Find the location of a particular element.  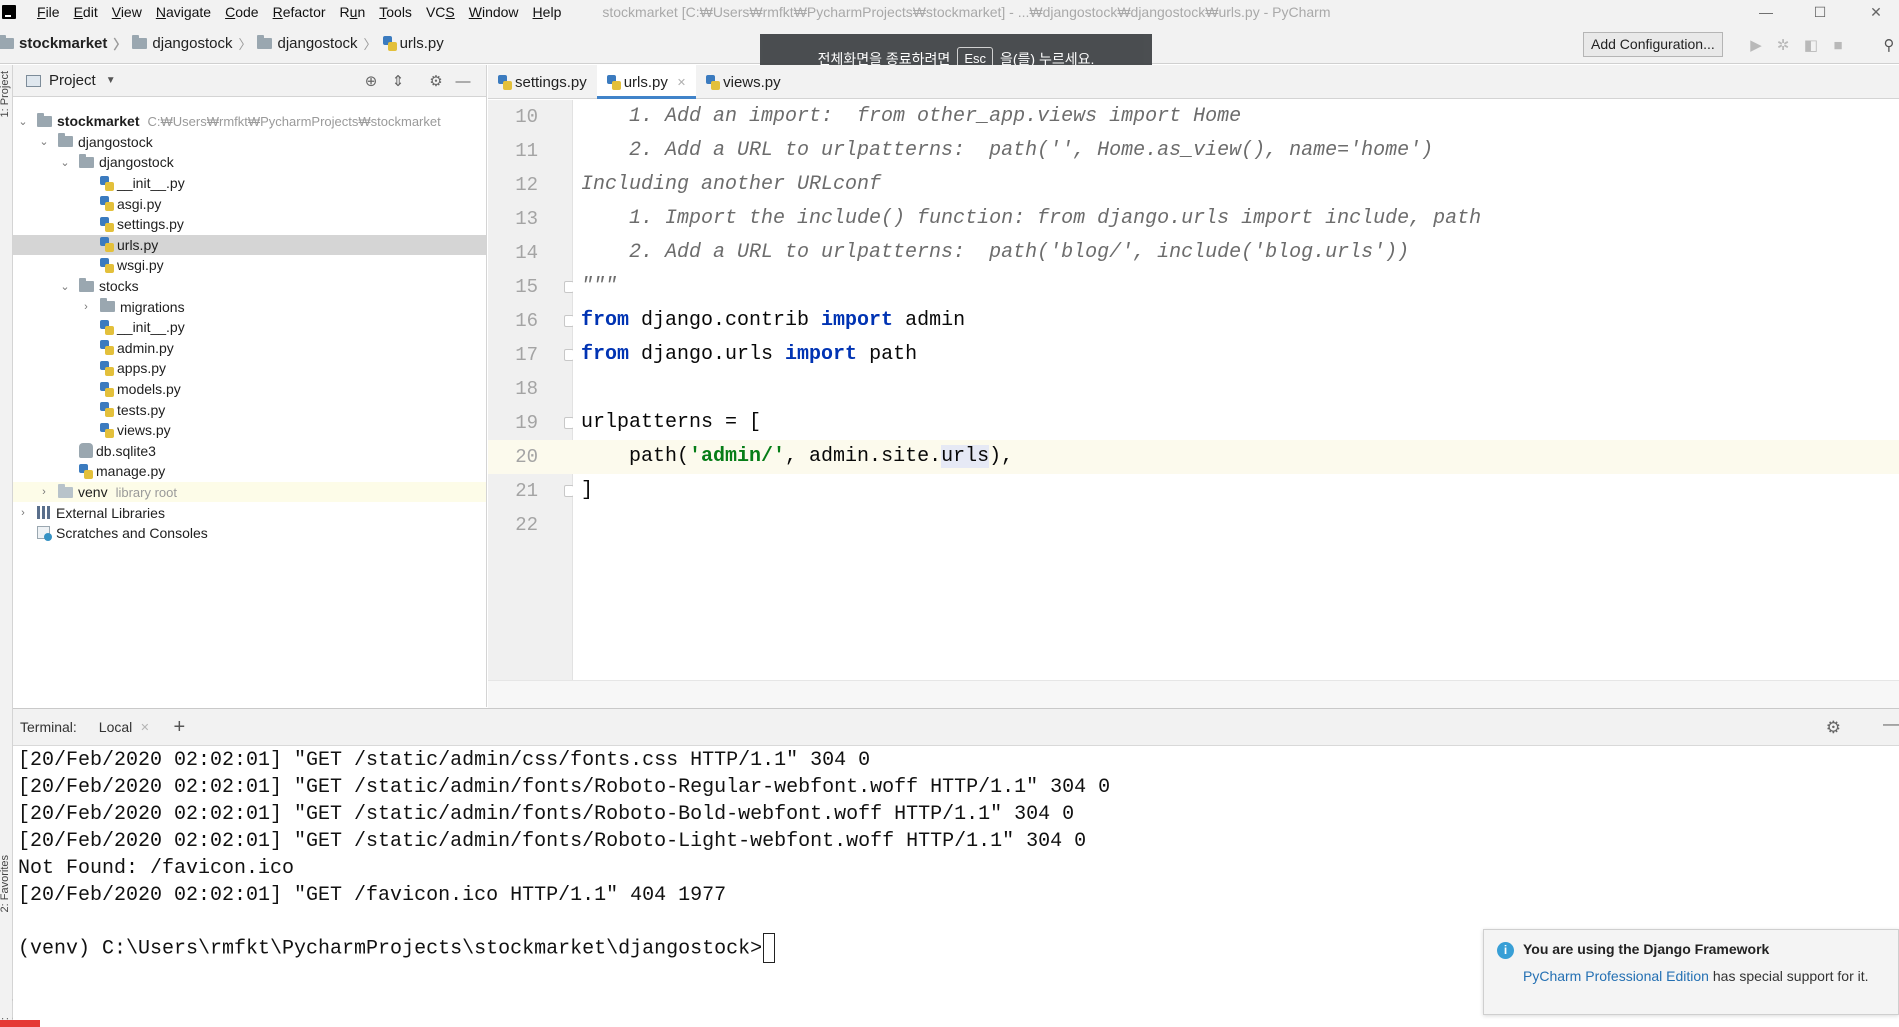

code-line: """ is located at coordinates (1236, 287).